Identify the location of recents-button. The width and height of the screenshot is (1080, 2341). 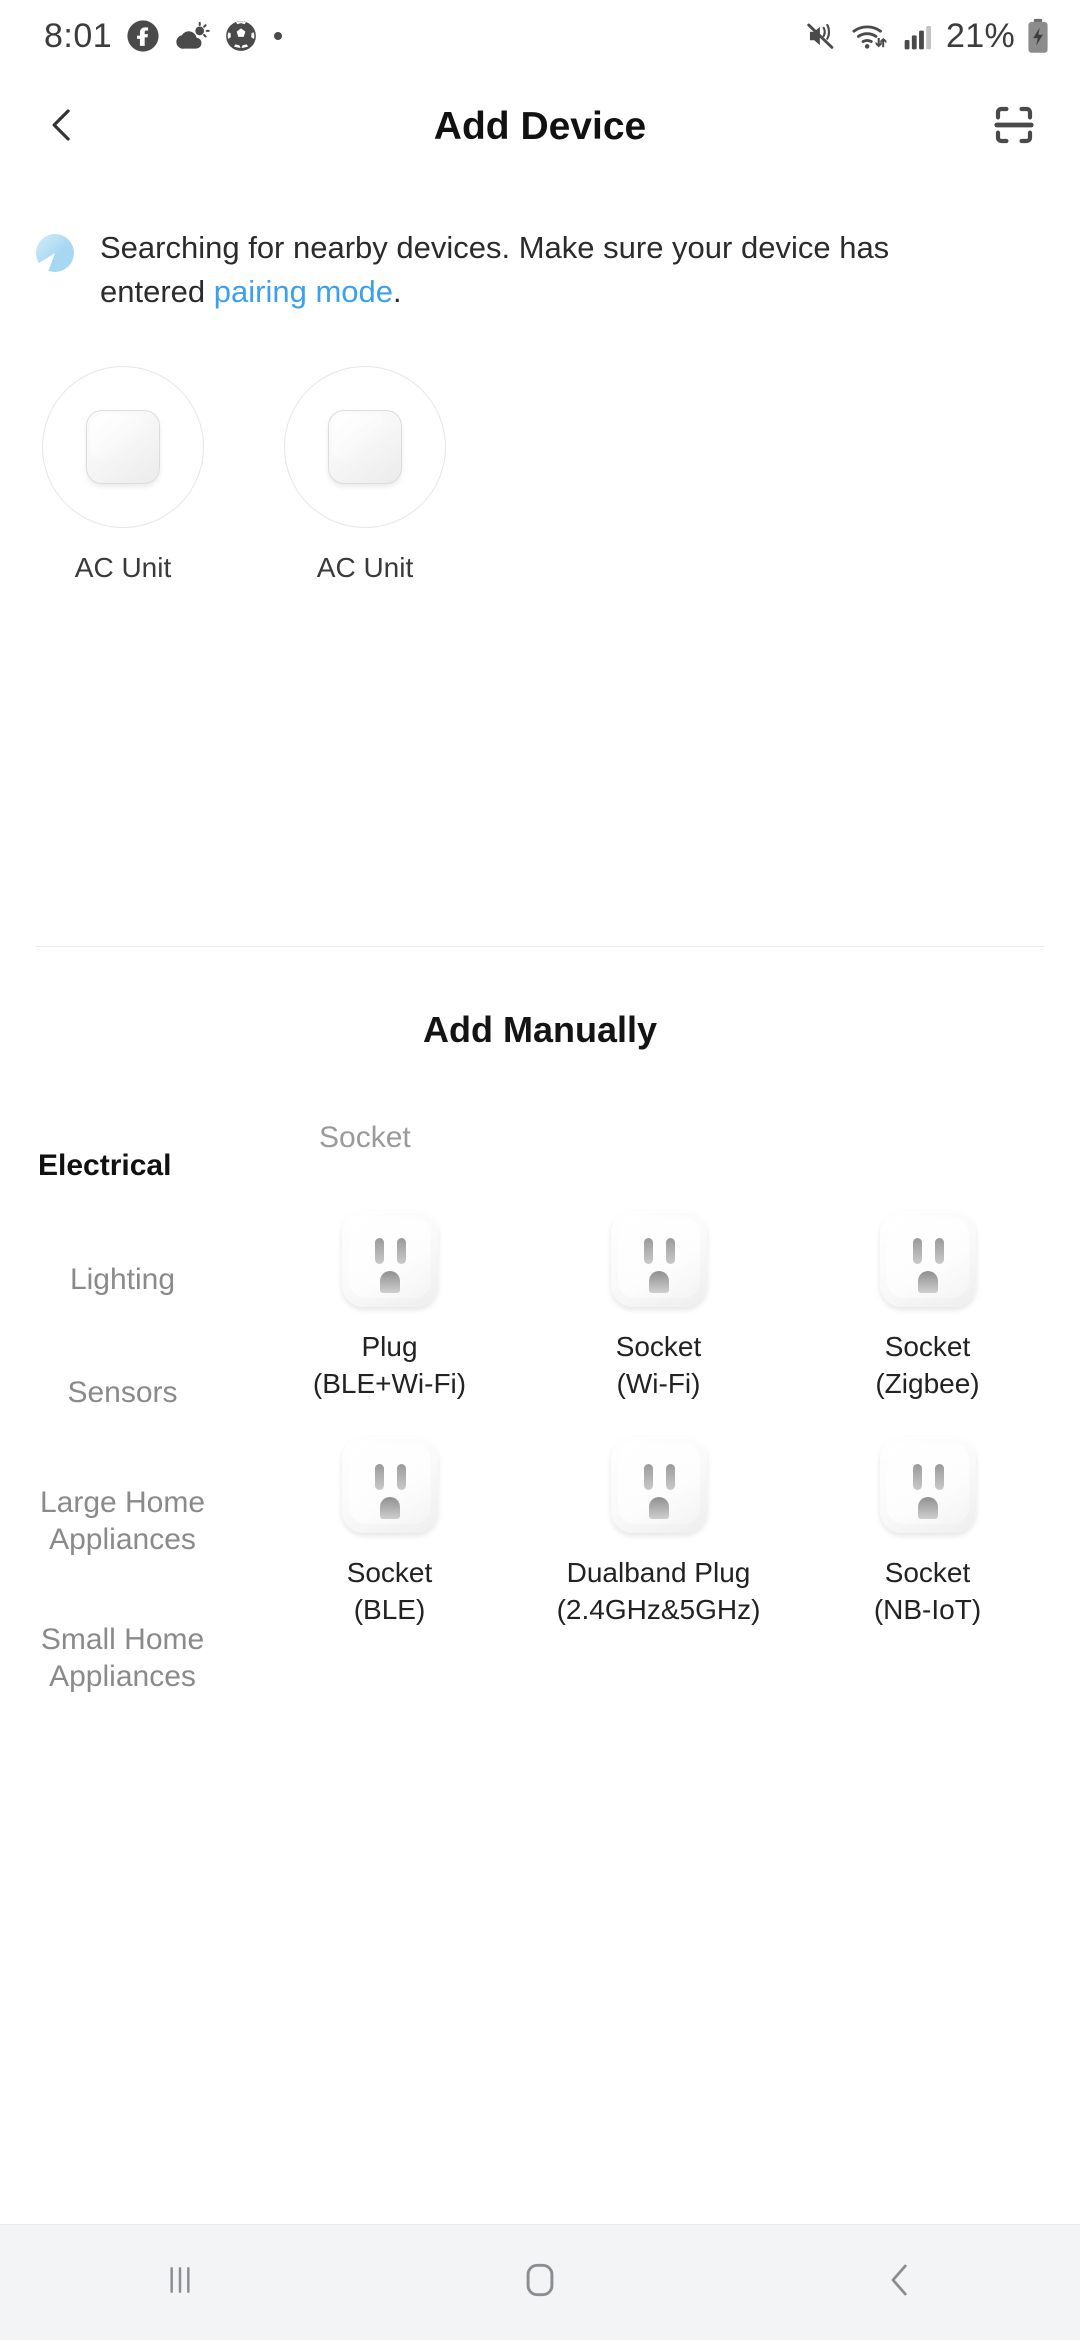
(180, 2283).